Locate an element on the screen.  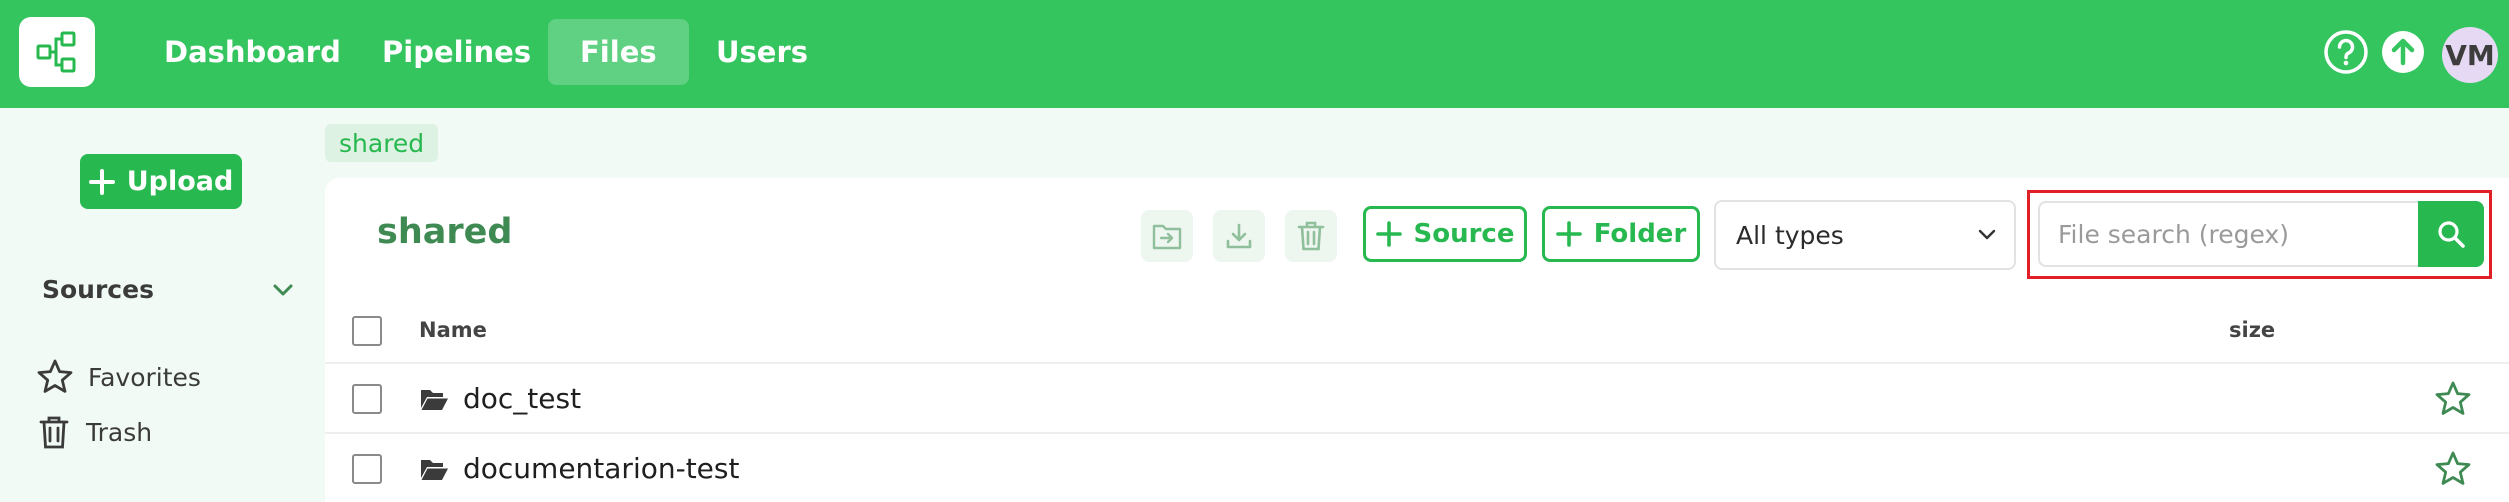
pipeline-logo-icon is located at coordinates (56, 52).